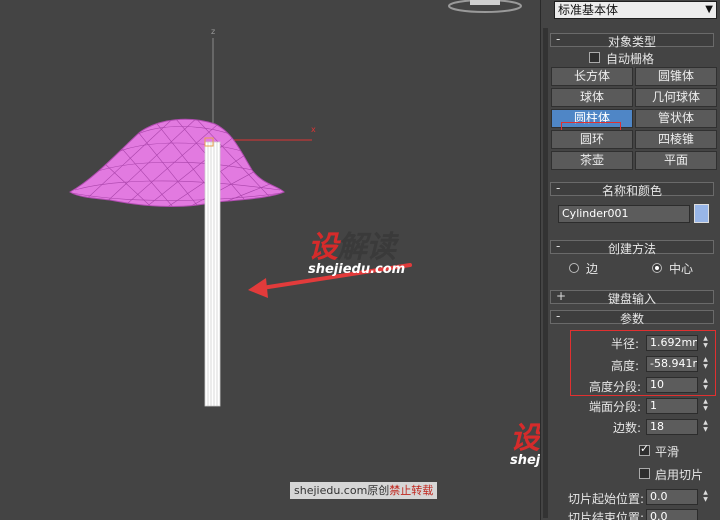 The width and height of the screenshot is (720, 520). What do you see at coordinates (705, 406) in the screenshot?
I see `cap-segments-spinner: ▲ ▼` at bounding box center [705, 406].